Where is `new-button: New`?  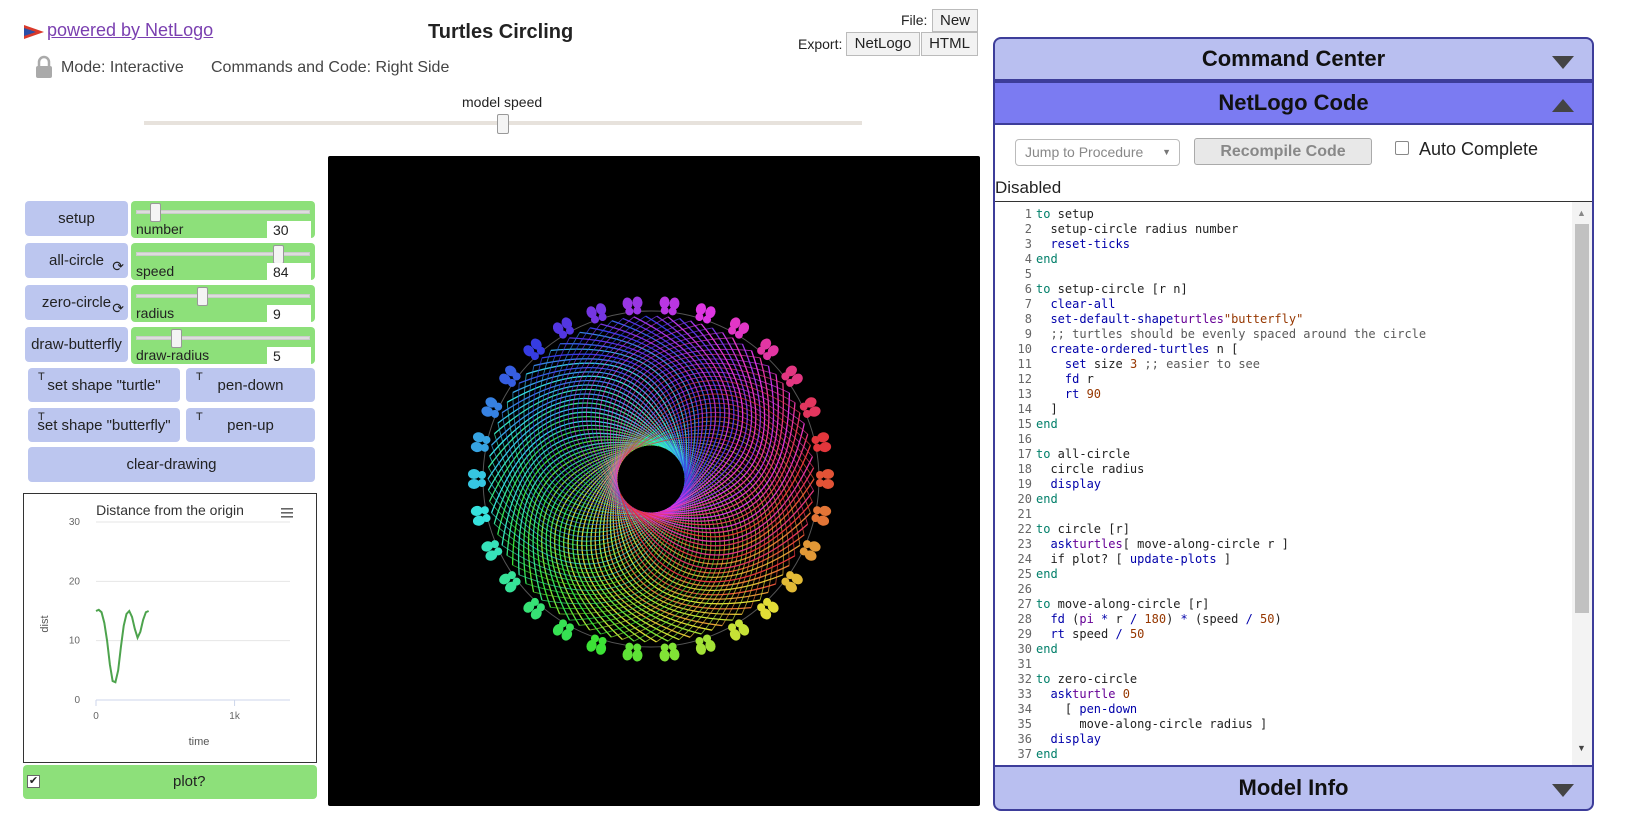 new-button: New is located at coordinates (955, 20).